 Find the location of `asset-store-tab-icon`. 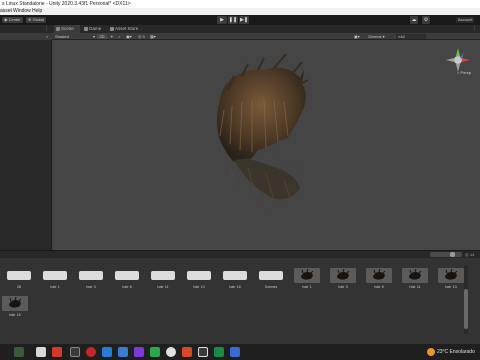

asset-store-tab-icon is located at coordinates (112, 29).